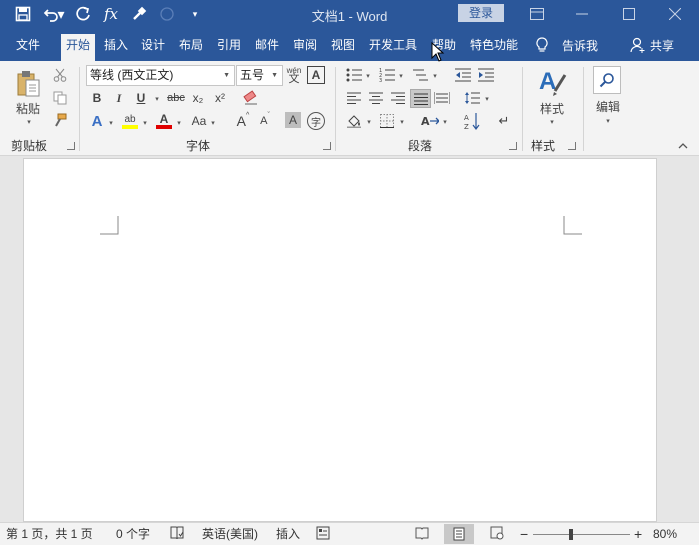  I want to click on chinese-layout-dropdown-icon: ▾, so click(445, 122).